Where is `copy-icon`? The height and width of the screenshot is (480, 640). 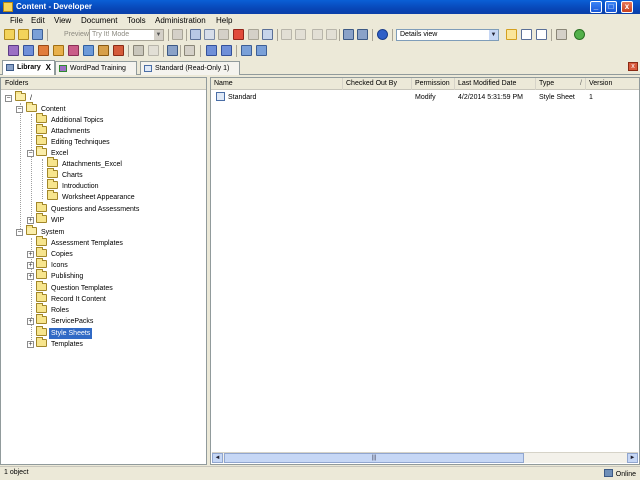 copy-icon is located at coordinates (209, 34).